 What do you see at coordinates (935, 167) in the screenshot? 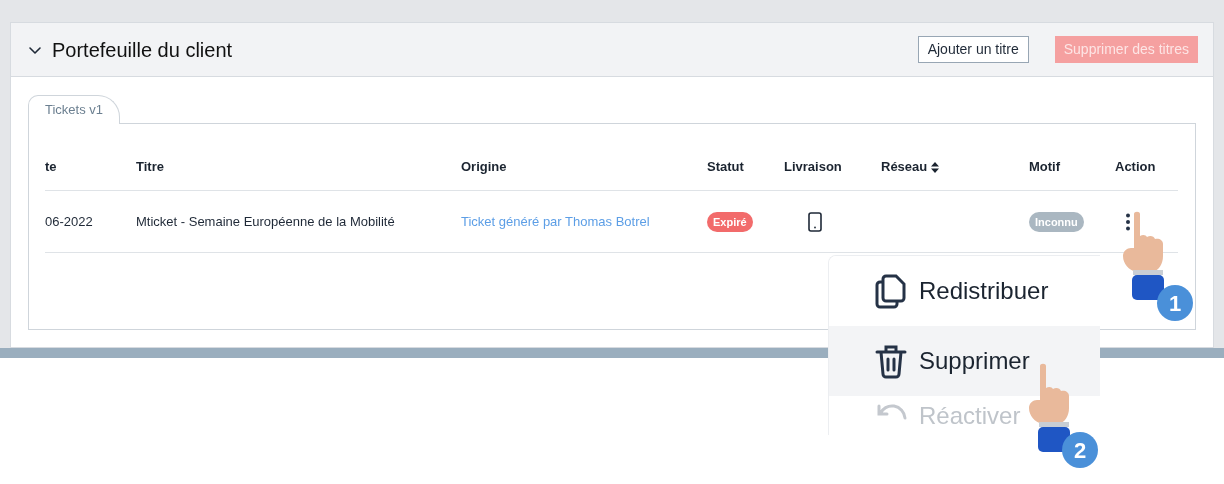
I see `sort-icon` at bounding box center [935, 167].